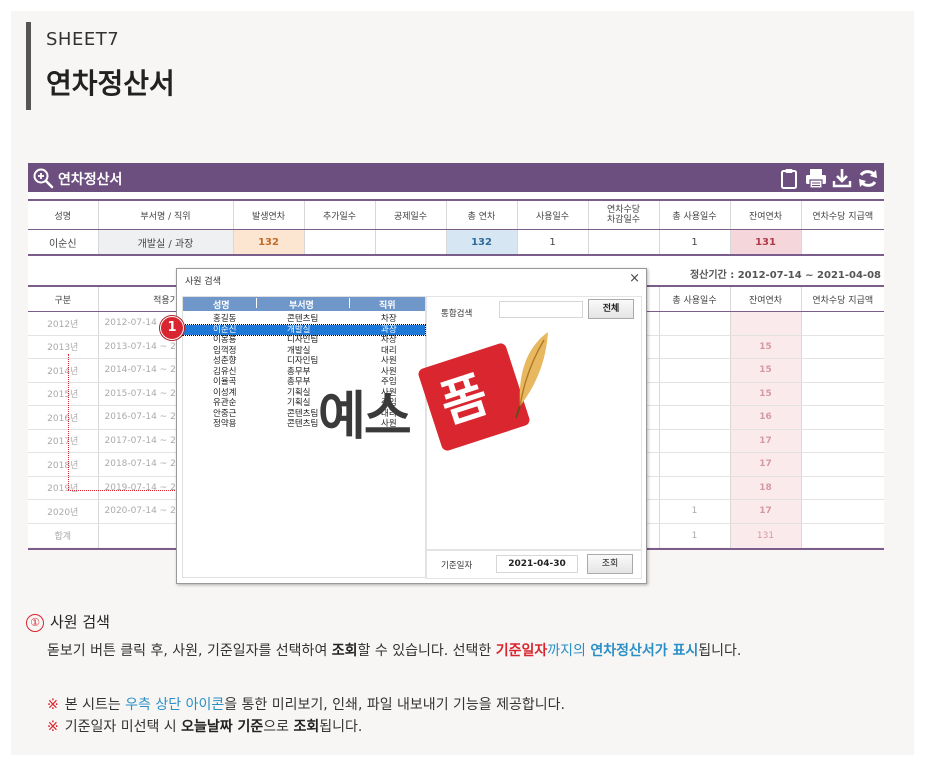  Describe the element at coordinates (644, 651) in the screenshot. I see `note-text-blue-bold: 연차정산서가 표시` at that location.